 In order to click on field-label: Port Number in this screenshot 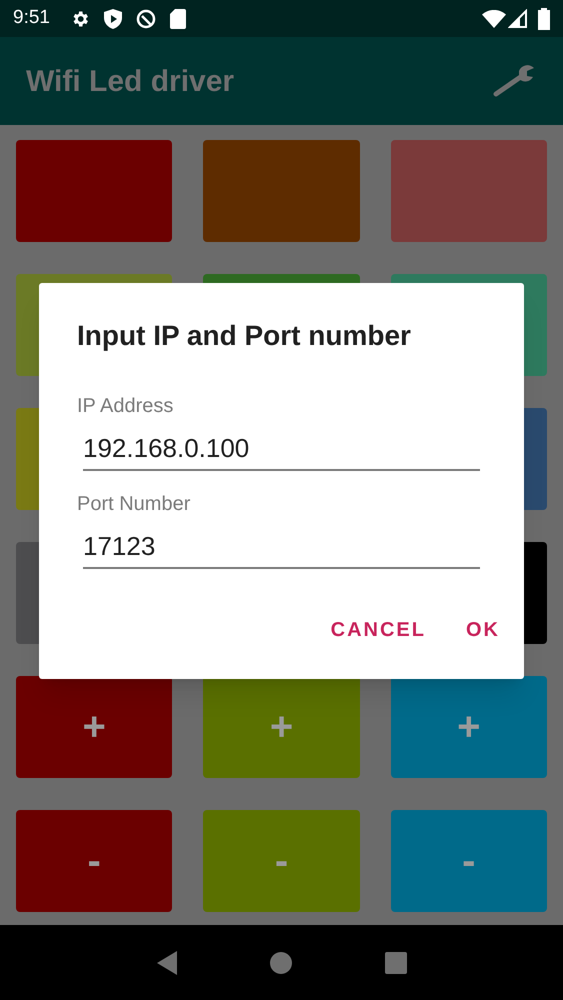, I will do `click(134, 504)`.